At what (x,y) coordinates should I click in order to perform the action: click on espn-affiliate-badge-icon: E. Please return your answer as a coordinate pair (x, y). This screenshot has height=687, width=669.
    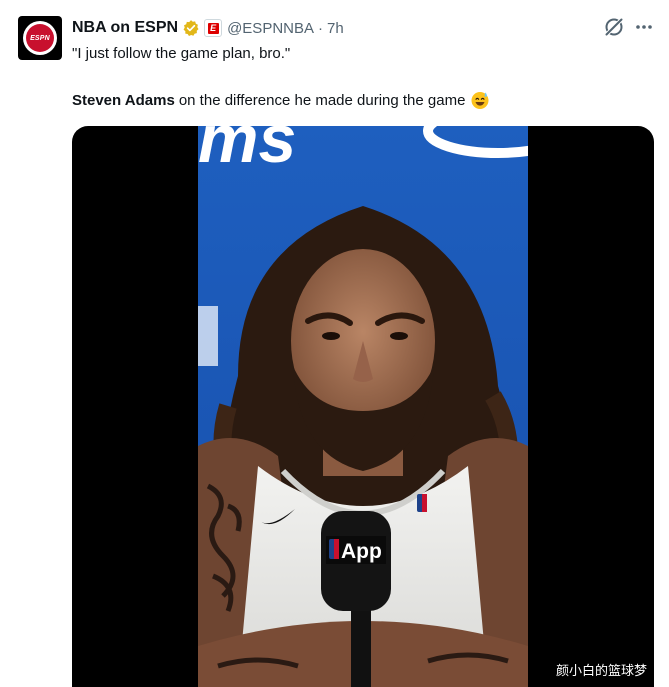
    Looking at the image, I should click on (213, 28).